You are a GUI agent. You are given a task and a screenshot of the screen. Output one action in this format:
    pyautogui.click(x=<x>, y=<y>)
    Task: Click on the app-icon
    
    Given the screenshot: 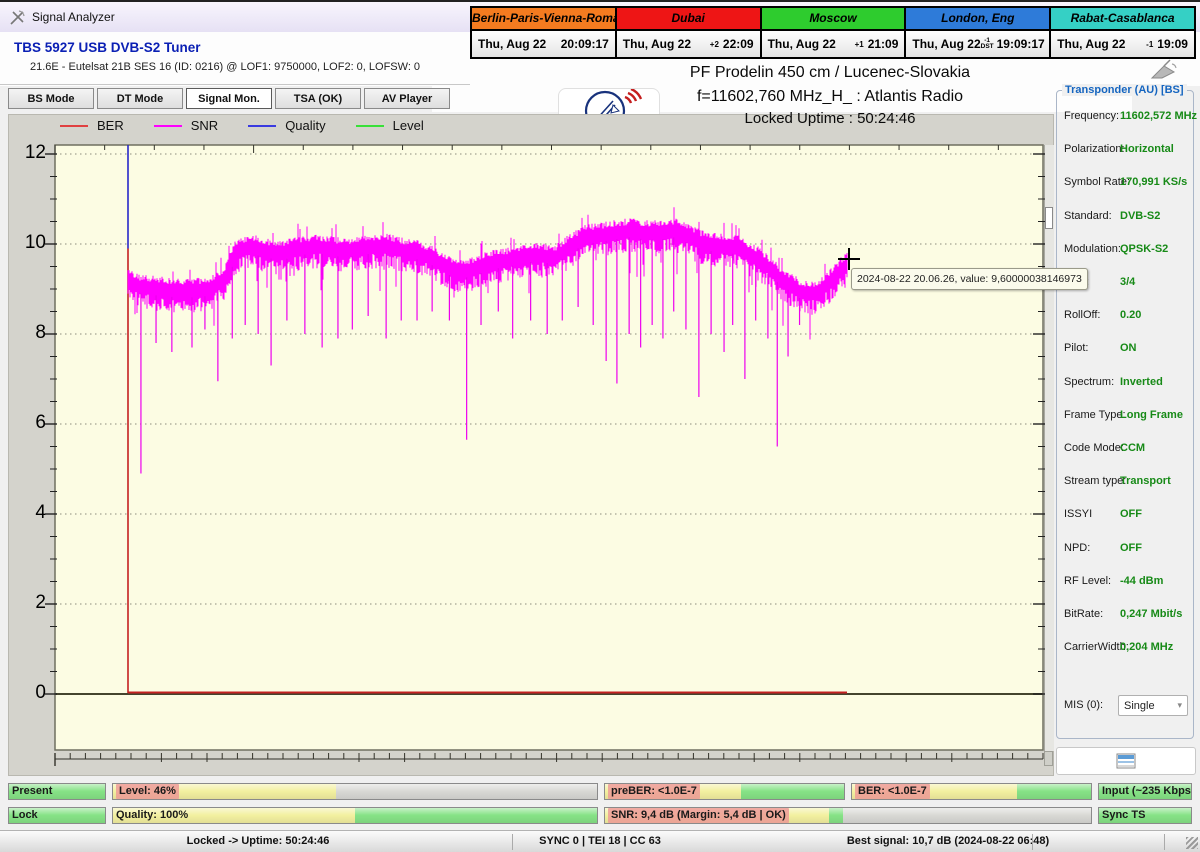 What is the action you would take?
    pyautogui.click(x=17, y=17)
    